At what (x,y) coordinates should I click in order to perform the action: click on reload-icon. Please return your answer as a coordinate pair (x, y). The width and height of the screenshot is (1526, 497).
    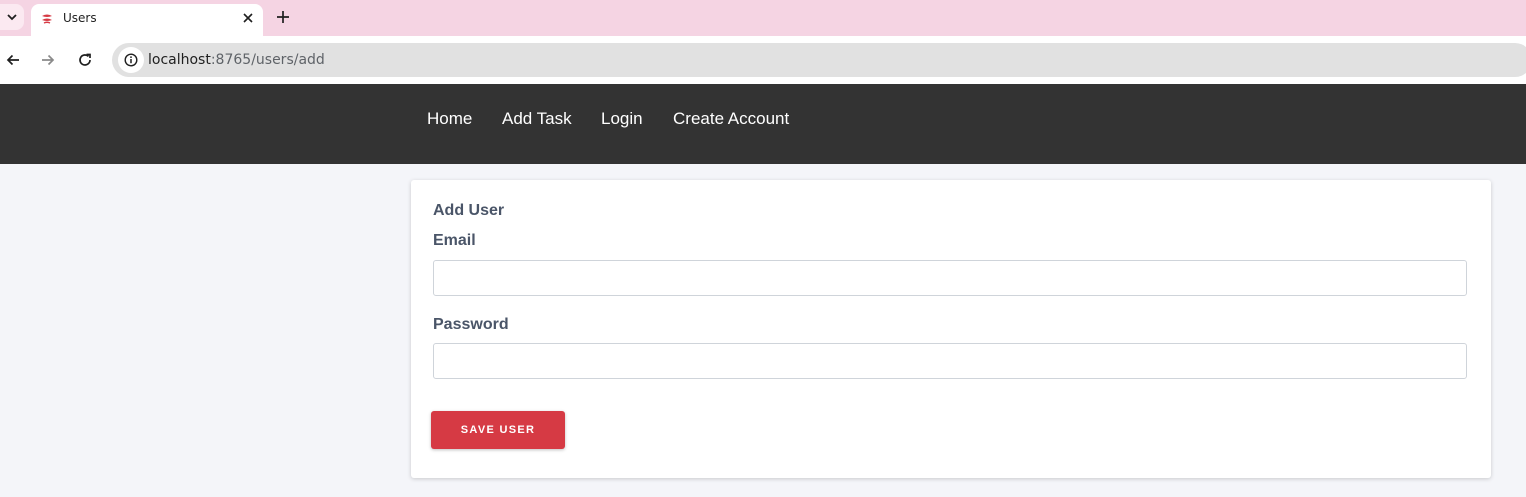
    Looking at the image, I should click on (85, 60).